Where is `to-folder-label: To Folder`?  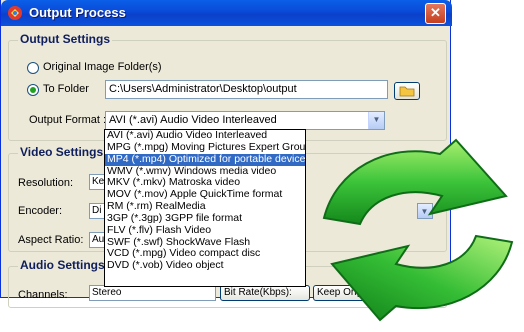 to-folder-label: To Folder is located at coordinates (66, 89).